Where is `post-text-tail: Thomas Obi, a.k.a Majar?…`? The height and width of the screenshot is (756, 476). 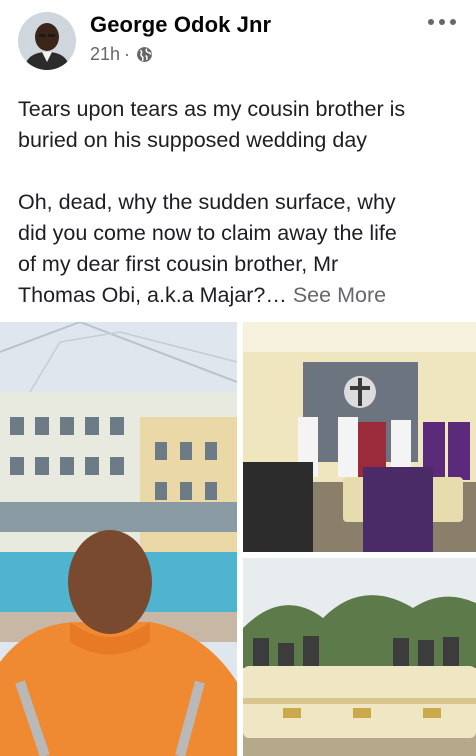 post-text-tail: Thomas Obi, a.k.a Majar?… is located at coordinates (152, 295).